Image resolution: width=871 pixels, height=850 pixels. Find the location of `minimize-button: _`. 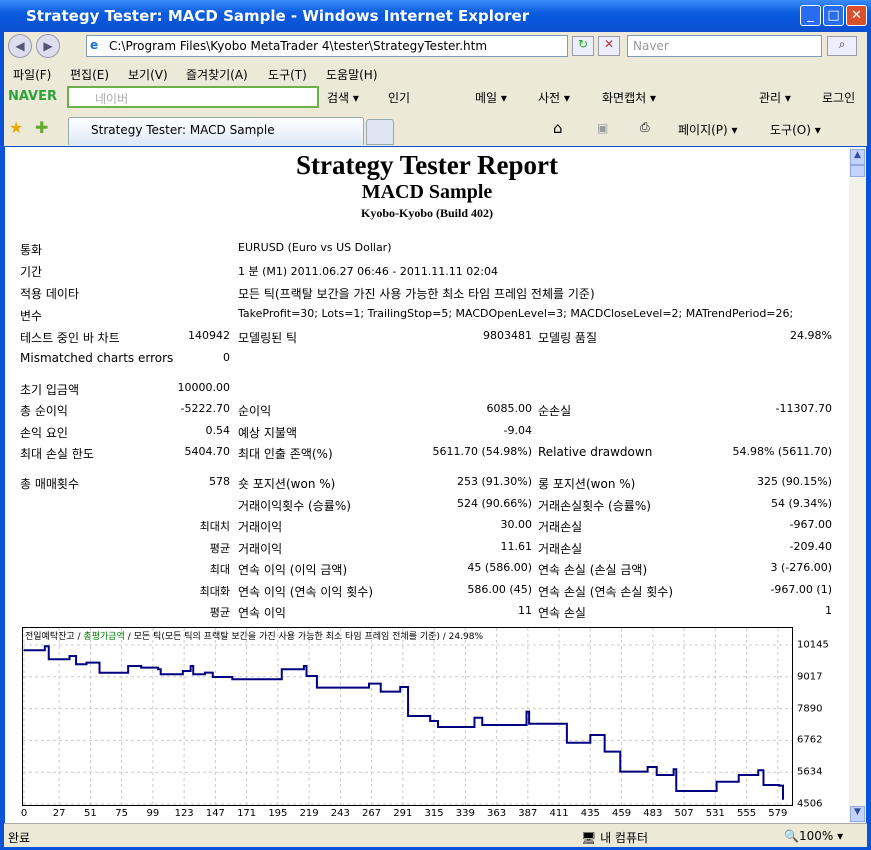

minimize-button: _ is located at coordinates (810, 15).